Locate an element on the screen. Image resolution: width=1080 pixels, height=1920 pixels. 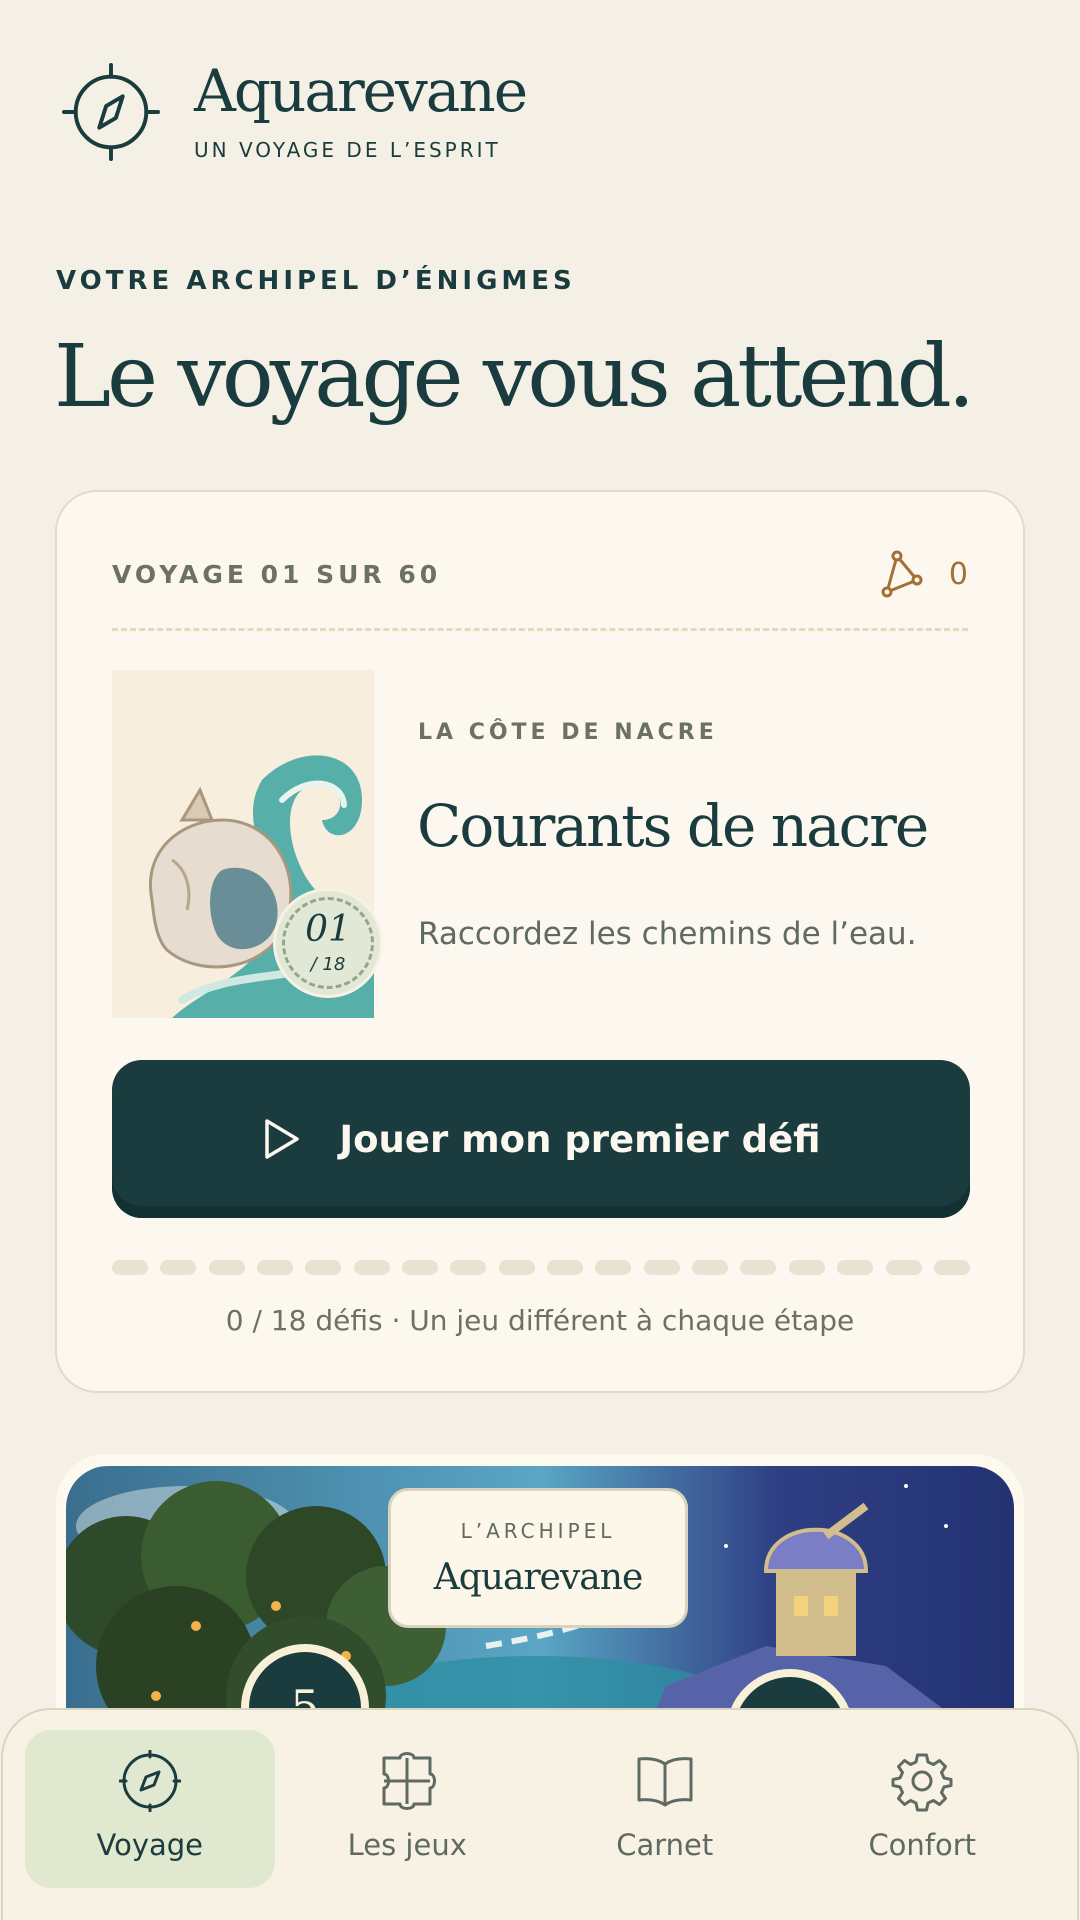
app-brand: Aquarevane UN VOYAGE DE L’ESPRIT is located at coordinates (295, 109).